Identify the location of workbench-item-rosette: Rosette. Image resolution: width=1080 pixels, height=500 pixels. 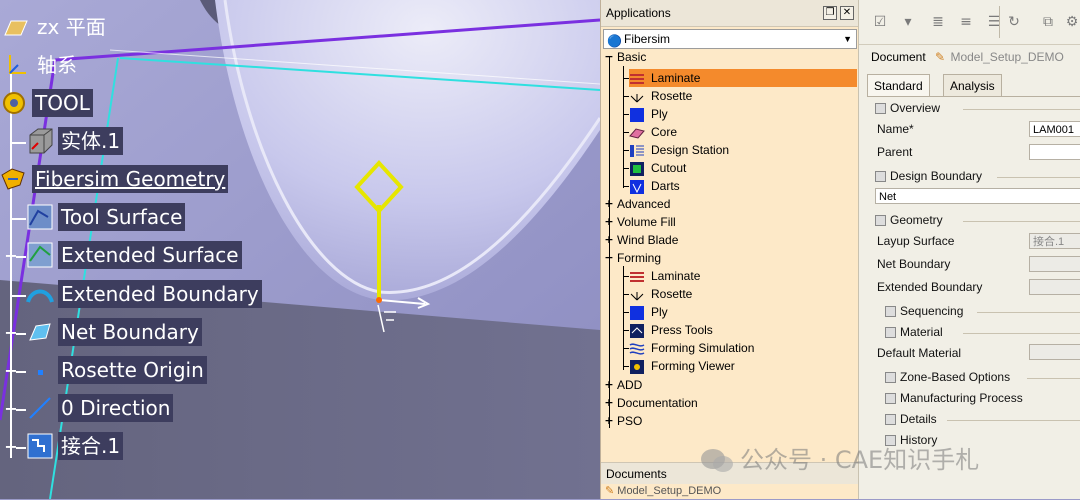
(660, 96).